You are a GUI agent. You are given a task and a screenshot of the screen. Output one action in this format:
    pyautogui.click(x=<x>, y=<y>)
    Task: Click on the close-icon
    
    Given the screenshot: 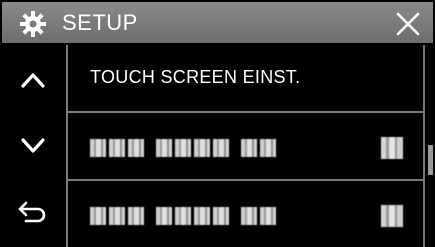 What is the action you would take?
    pyautogui.click(x=408, y=24)
    